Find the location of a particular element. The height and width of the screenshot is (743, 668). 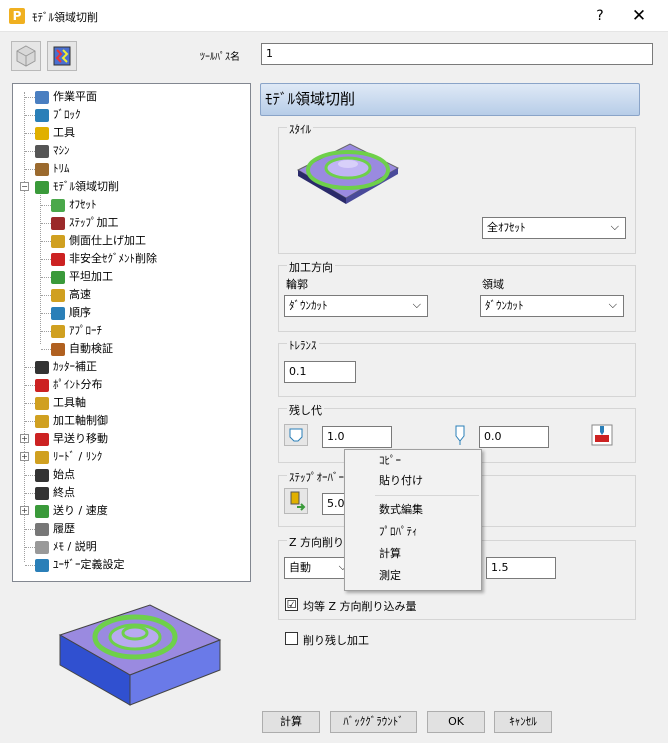

feed-speed-icon is located at coordinates (42, 511).